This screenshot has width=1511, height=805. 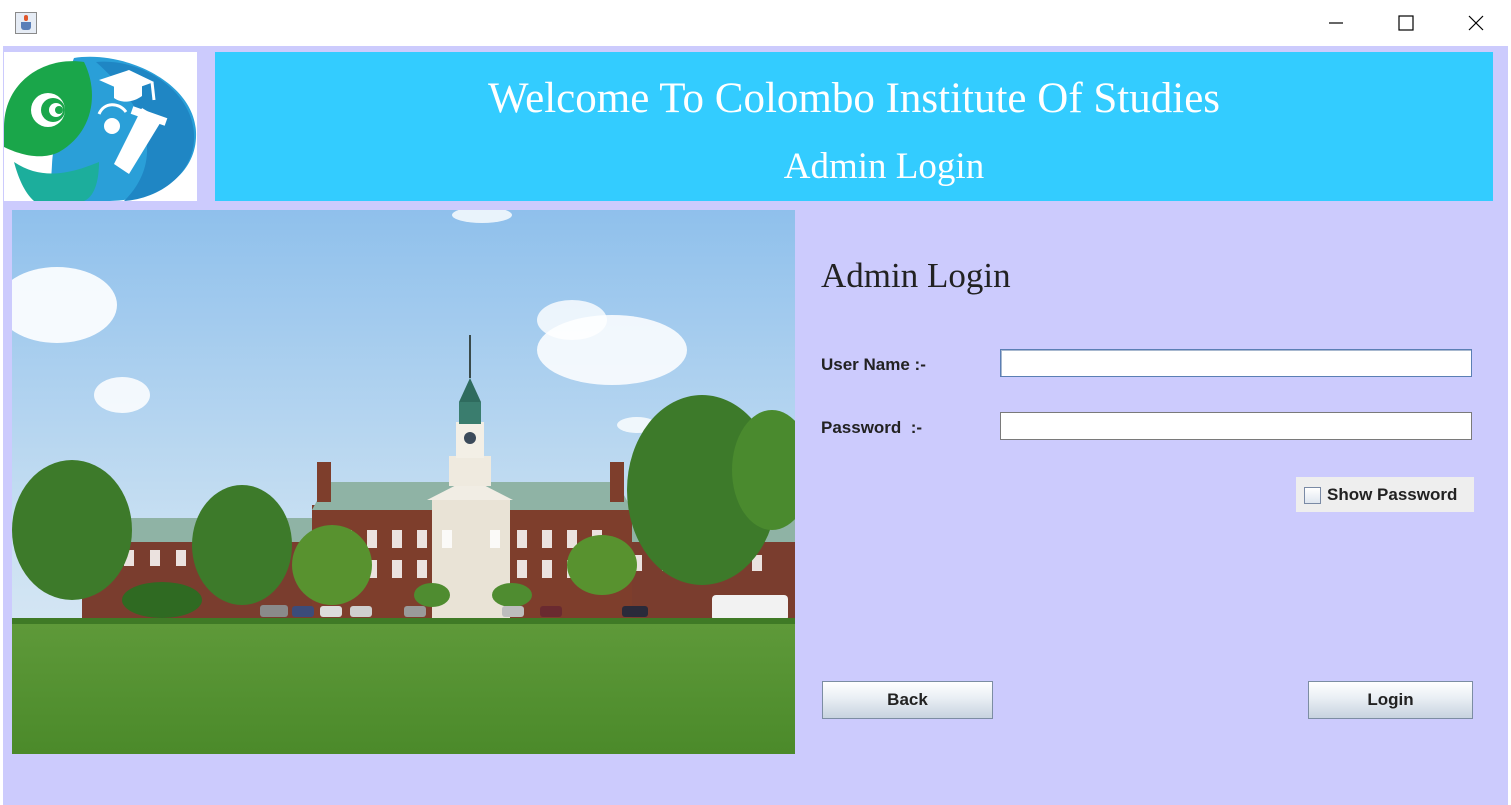 I want to click on close-button, so click(x=1476, y=23).